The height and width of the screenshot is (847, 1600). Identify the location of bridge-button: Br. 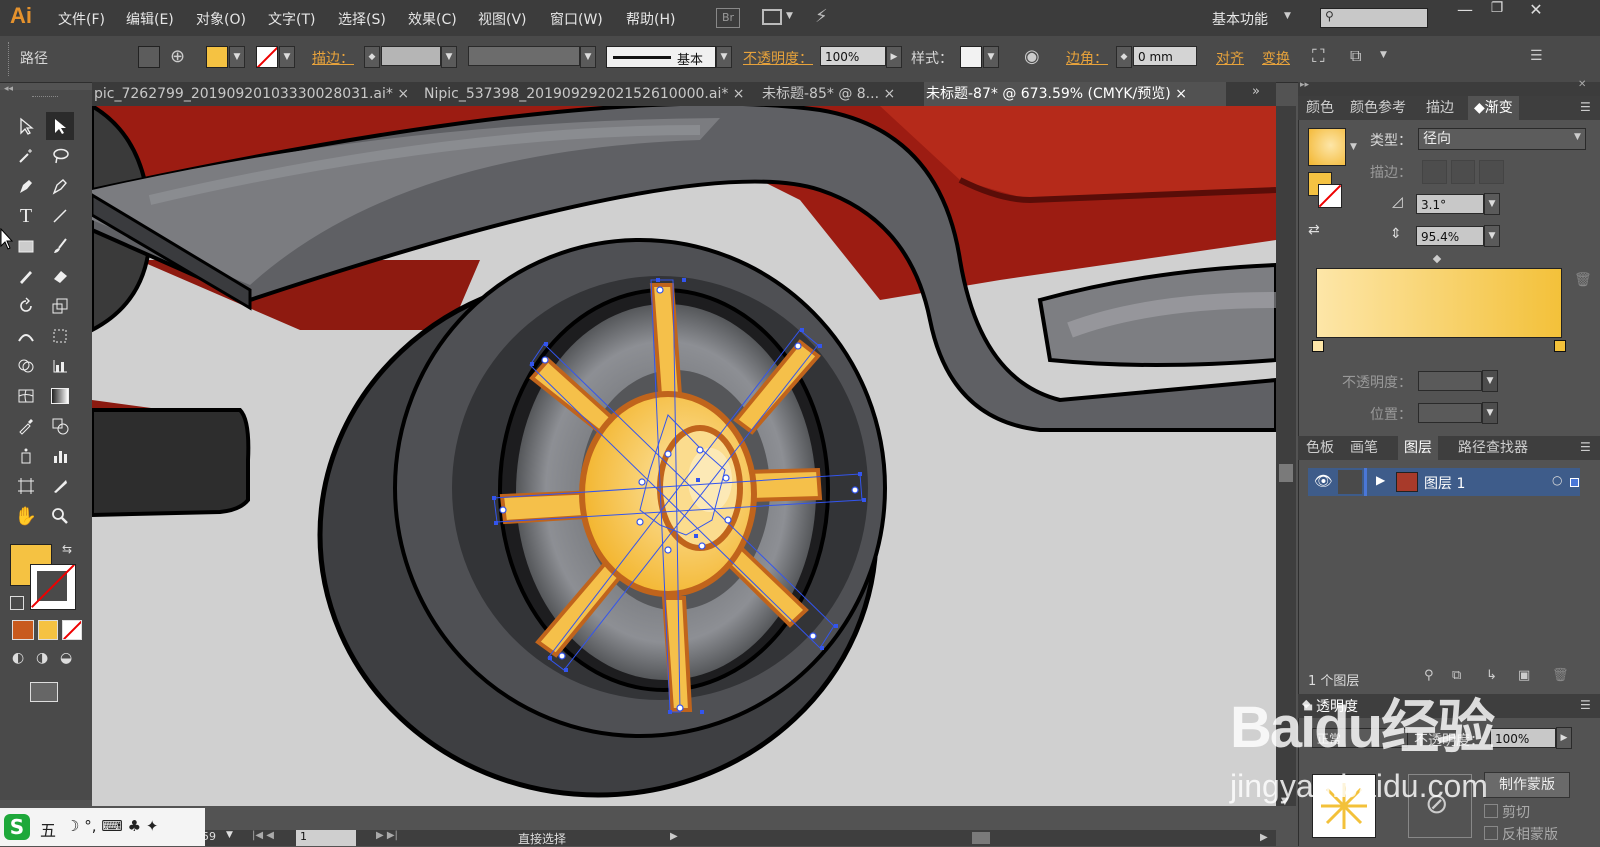
(728, 18).